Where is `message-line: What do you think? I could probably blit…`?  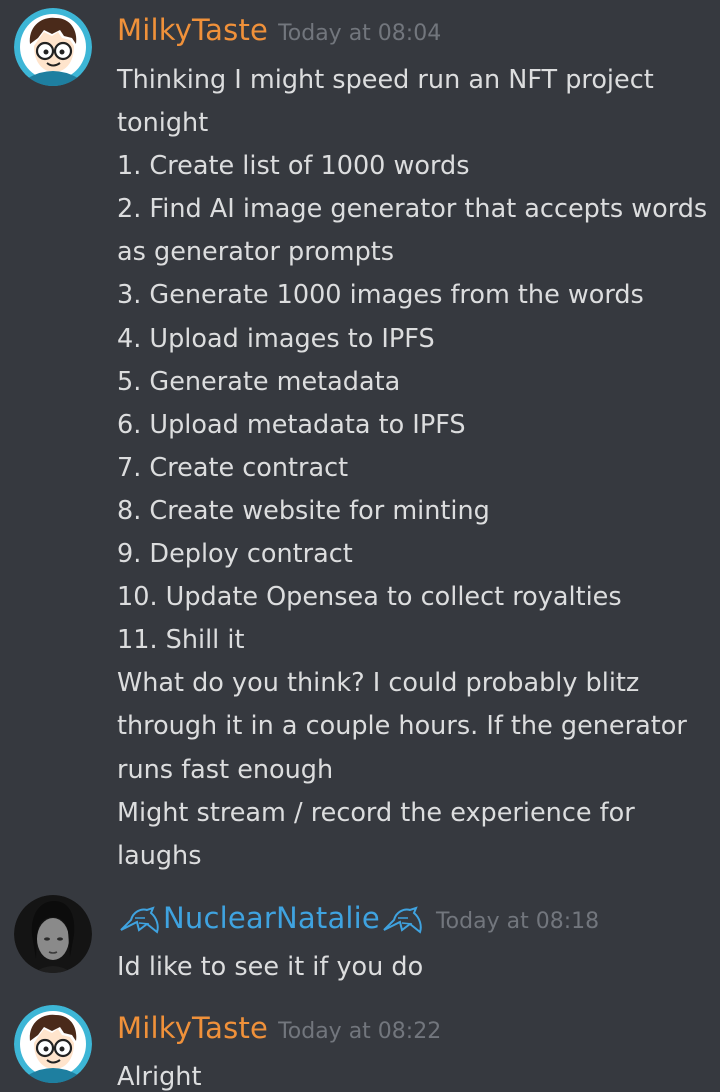 message-line: What do you think? I could probably blit… is located at coordinates (378, 683).